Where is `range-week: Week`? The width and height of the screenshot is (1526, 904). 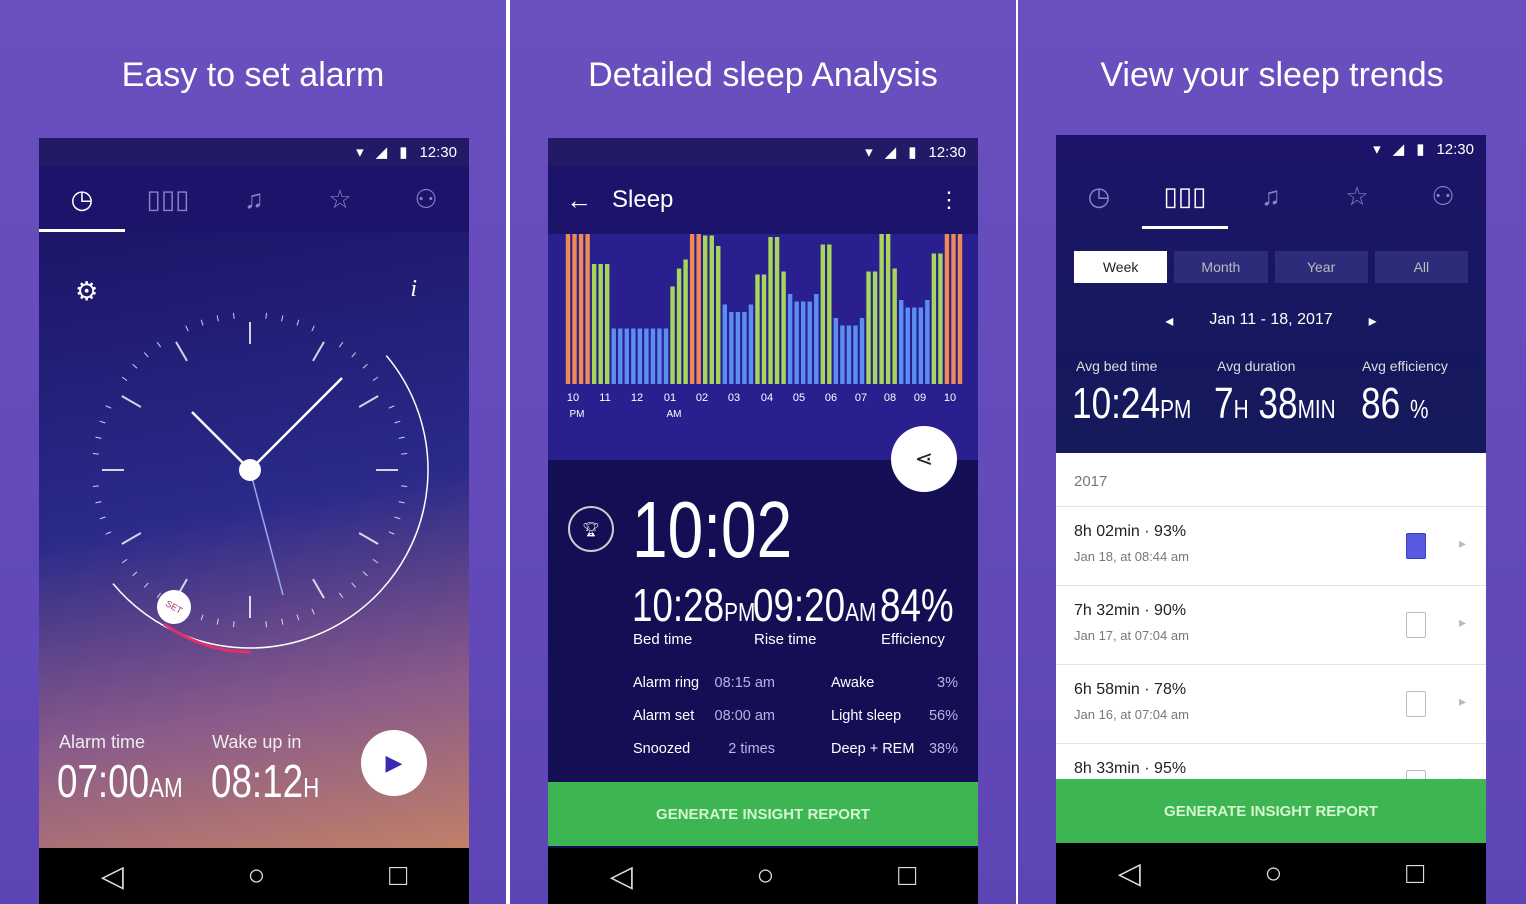 range-week: Week is located at coordinates (1121, 267).